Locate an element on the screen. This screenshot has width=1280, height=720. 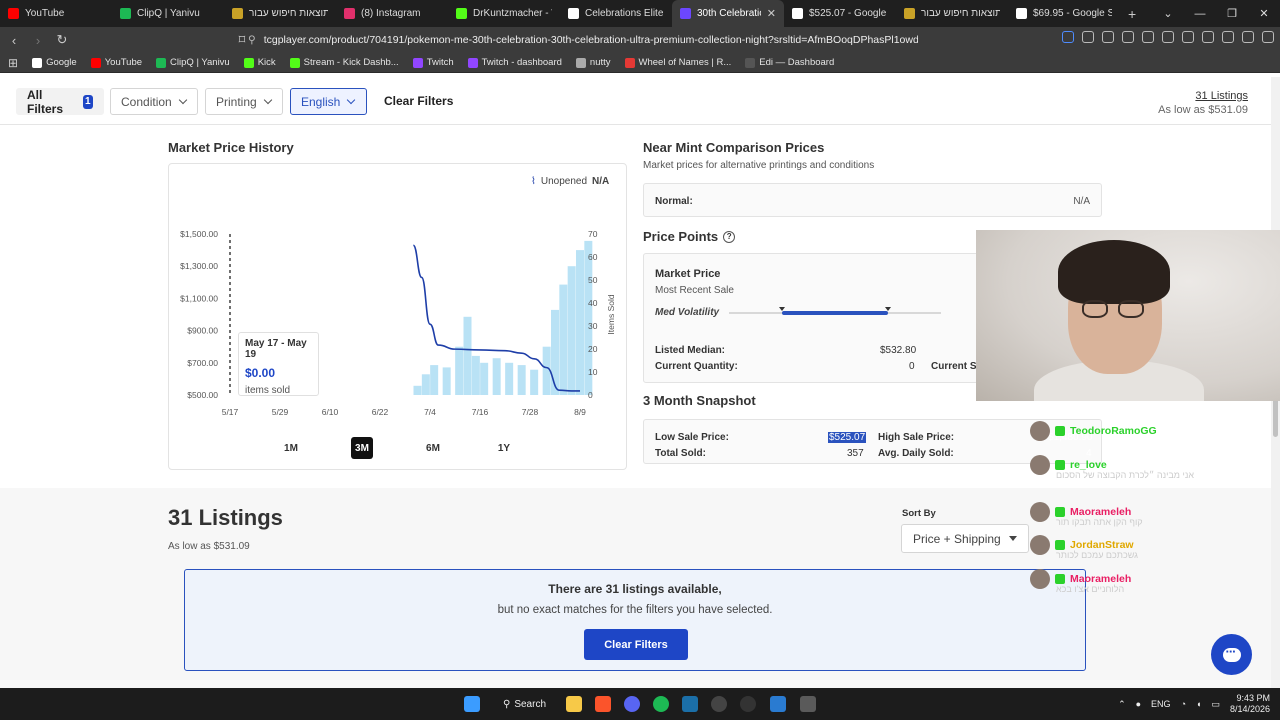
maximize-button: ❐ is located at coordinates (1232, 13).